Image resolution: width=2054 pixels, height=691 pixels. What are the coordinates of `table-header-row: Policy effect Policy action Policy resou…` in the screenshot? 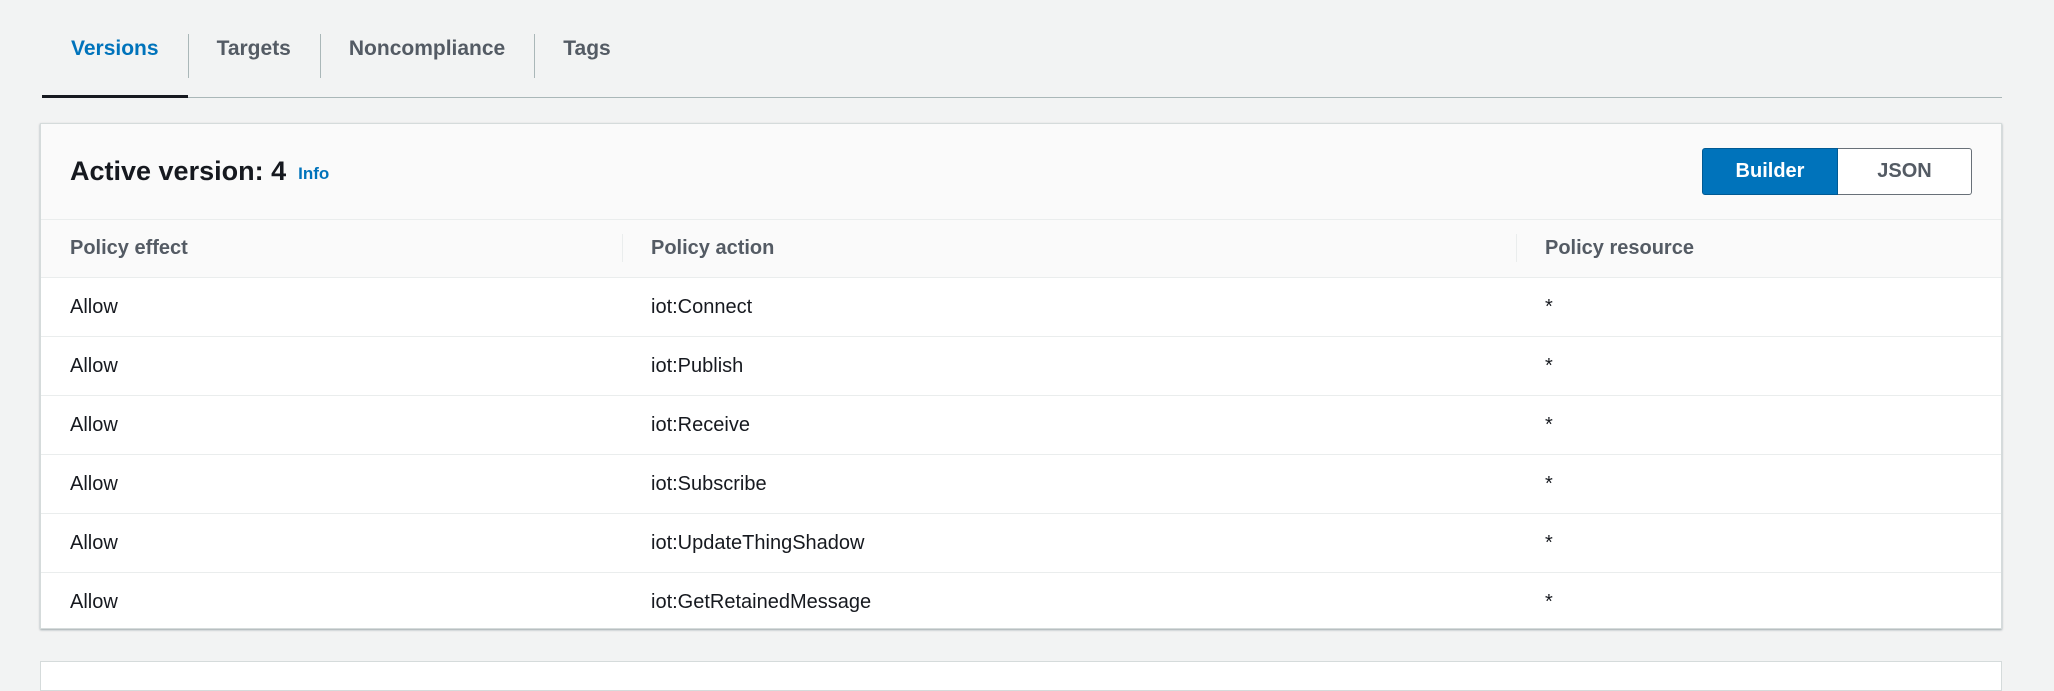 It's located at (1021, 248).